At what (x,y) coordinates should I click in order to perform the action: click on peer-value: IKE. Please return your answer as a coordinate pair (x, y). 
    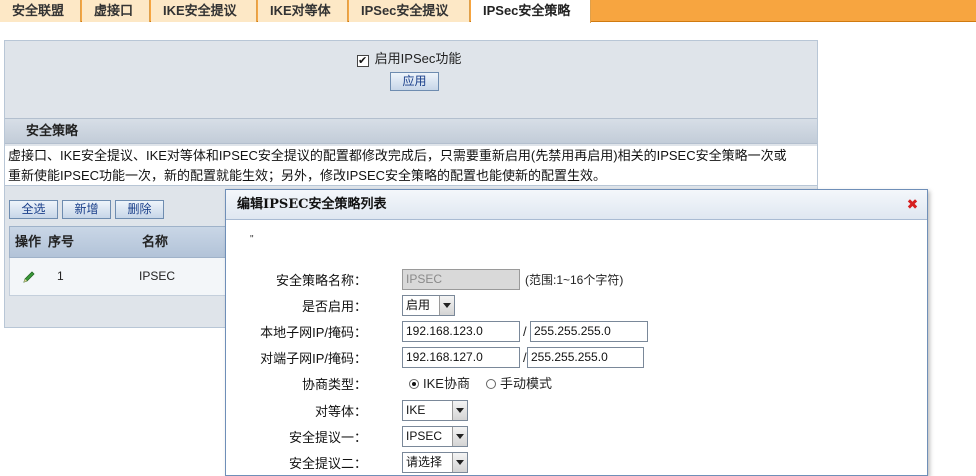
    Looking at the image, I should click on (416, 410).